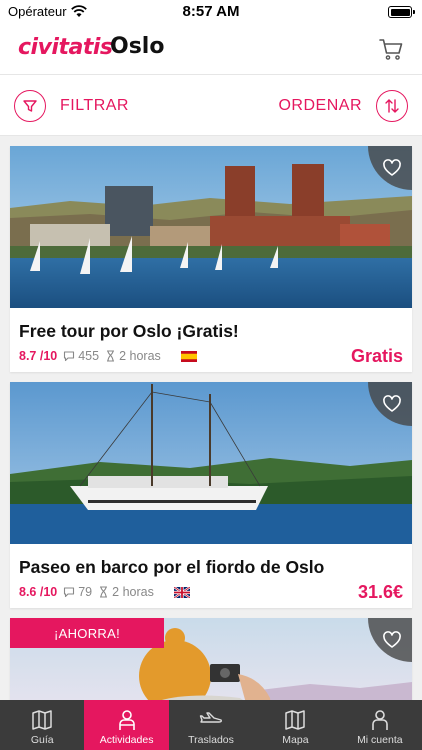 This screenshot has width=422, height=750. What do you see at coordinates (210, 717) in the screenshot?
I see `plane-icon` at bounding box center [210, 717].